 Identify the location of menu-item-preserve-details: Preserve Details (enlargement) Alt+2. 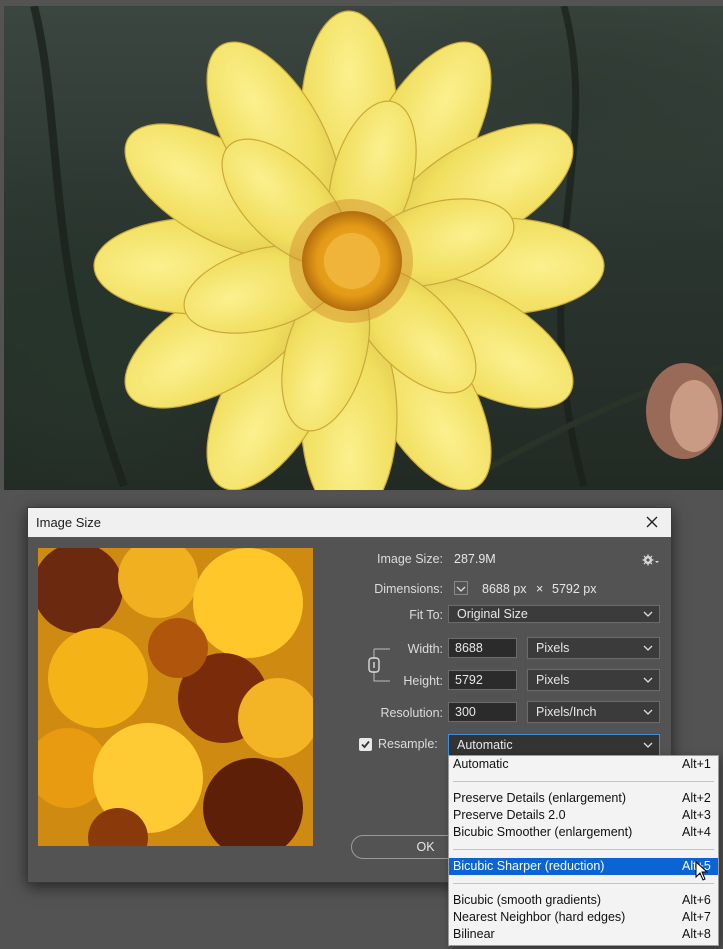
(583, 798).